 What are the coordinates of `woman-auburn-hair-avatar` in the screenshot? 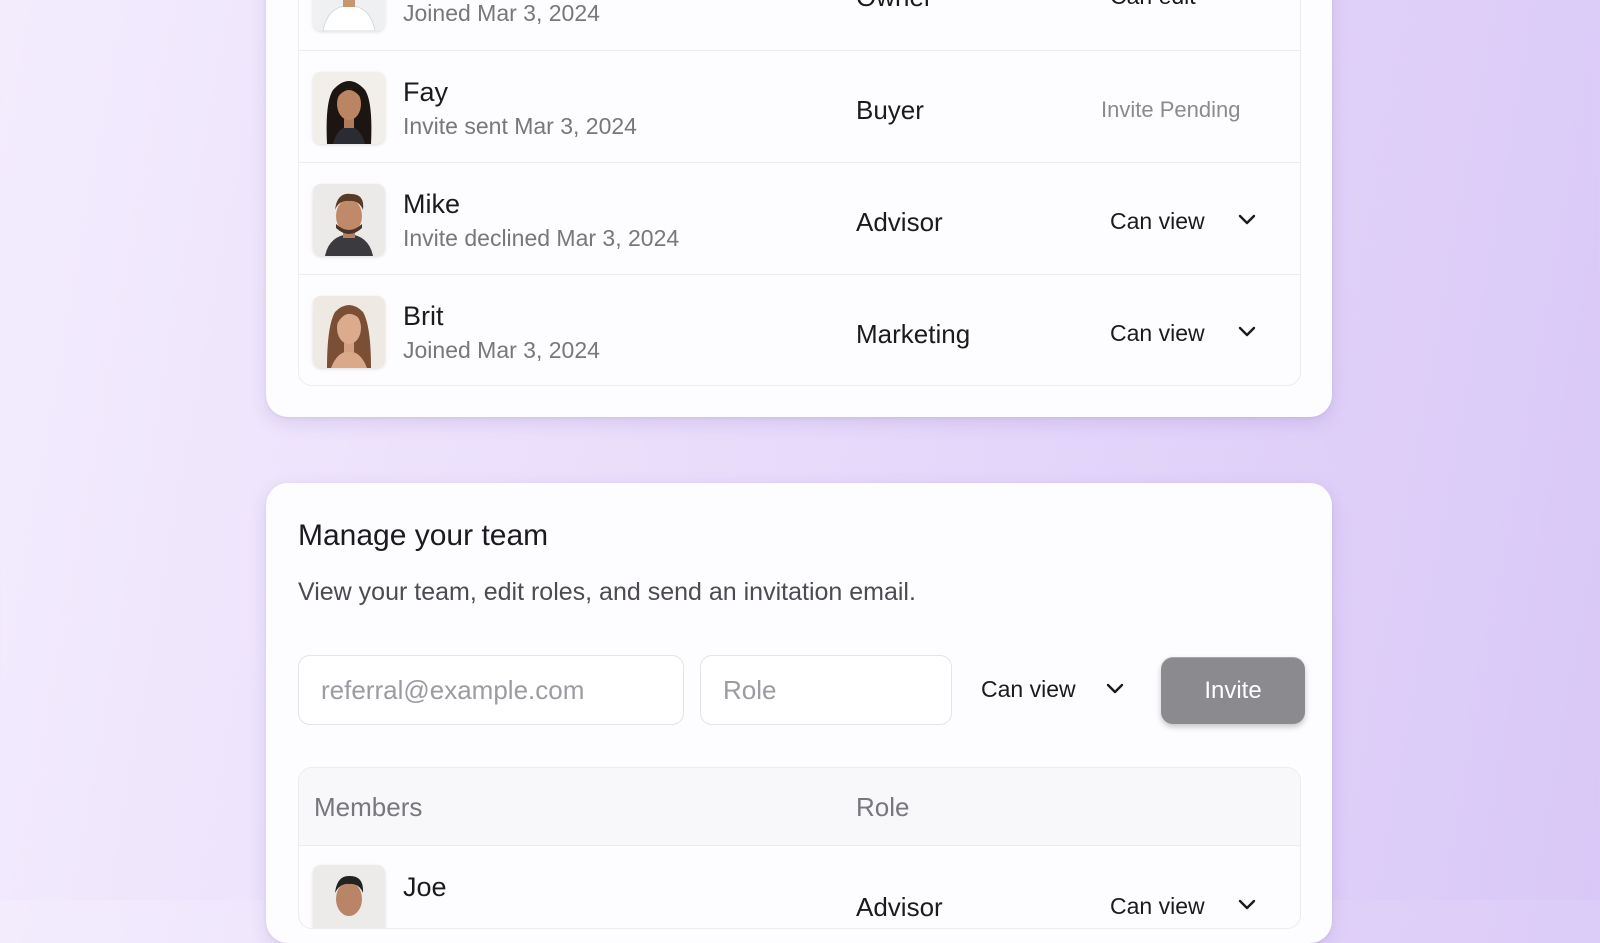 It's located at (349, 332).